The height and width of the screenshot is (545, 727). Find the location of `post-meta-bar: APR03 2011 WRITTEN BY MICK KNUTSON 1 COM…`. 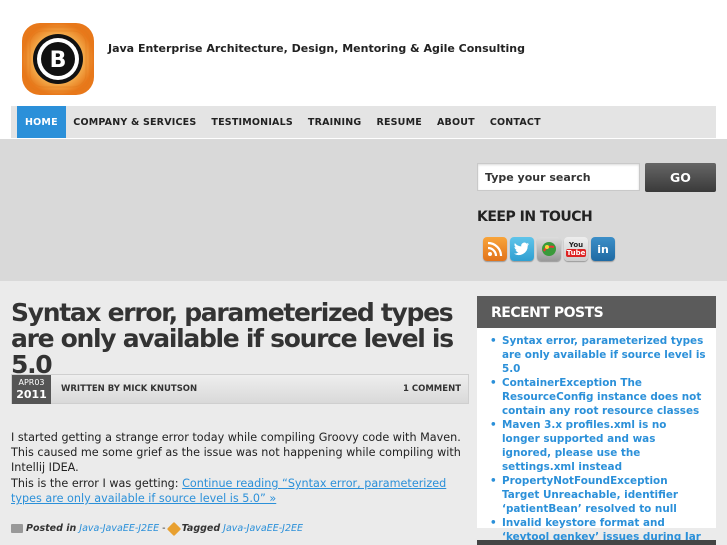

post-meta-bar: APR03 2011 WRITTEN BY MICK KNUTSON 1 COM… is located at coordinates (240, 389).